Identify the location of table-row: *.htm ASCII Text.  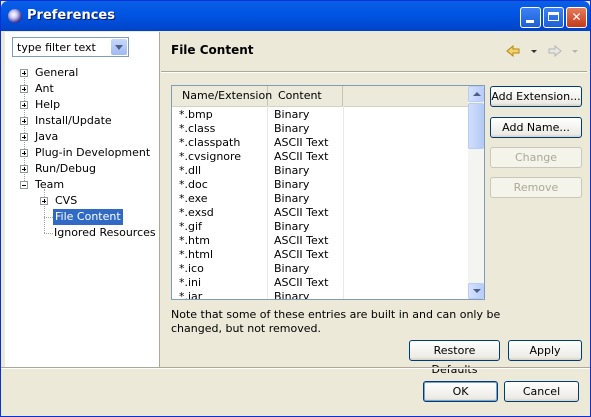
(320, 241).